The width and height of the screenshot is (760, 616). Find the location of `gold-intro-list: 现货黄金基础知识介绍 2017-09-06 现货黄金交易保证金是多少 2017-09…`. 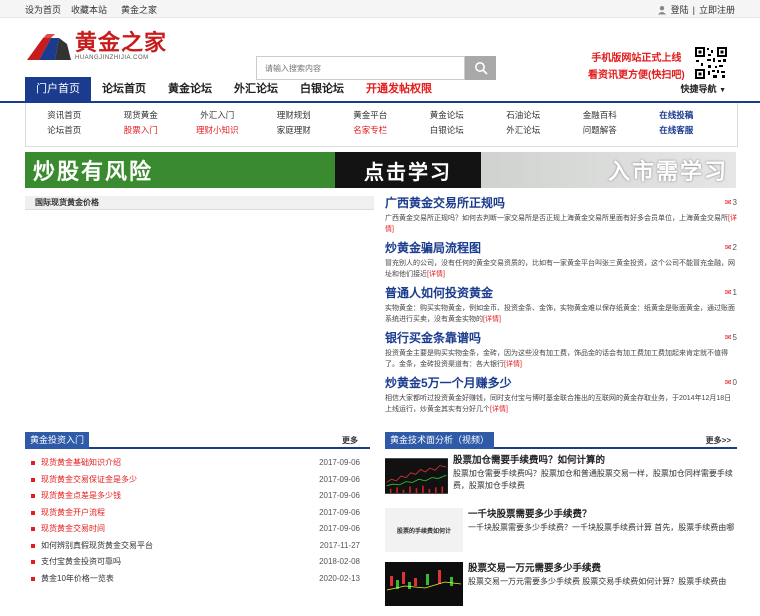

gold-intro-list: 现货黄金基础知识介绍 2017-09-06 现货黄金交易保证金是多少 2017-09… is located at coordinates (197, 521).